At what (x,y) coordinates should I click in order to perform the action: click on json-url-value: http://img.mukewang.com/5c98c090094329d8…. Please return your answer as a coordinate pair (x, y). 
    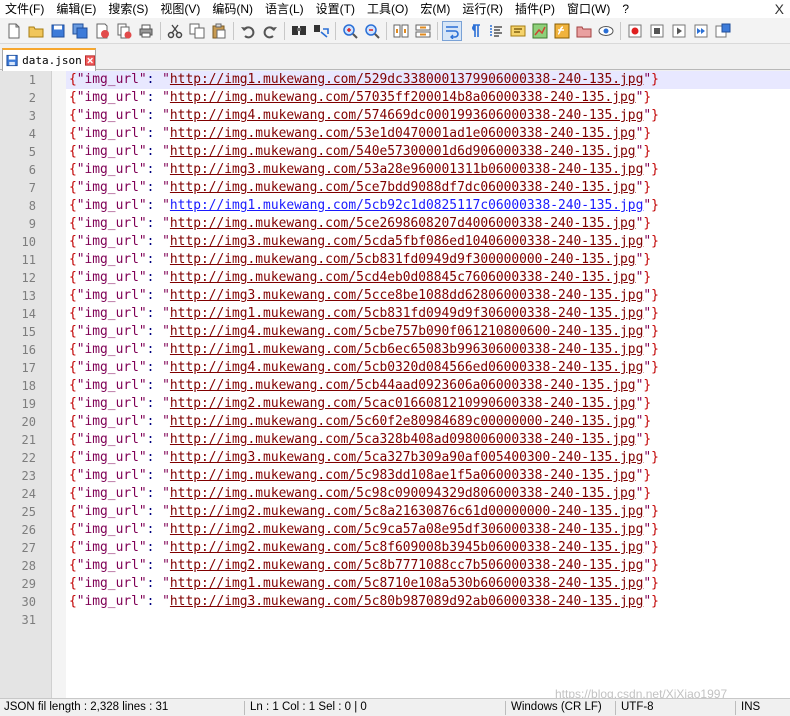
    Looking at the image, I should click on (403, 493).